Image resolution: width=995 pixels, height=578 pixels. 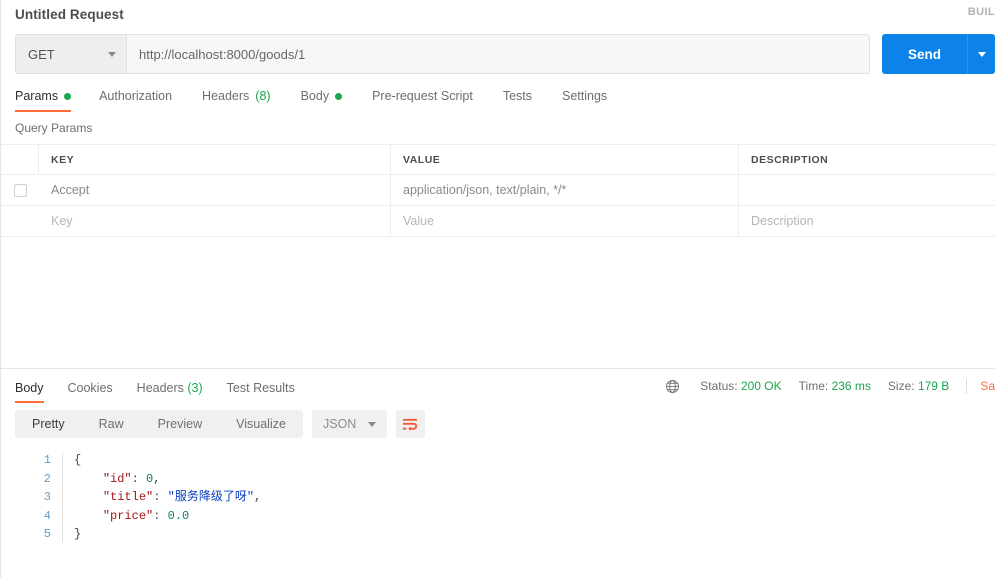 I want to click on globe-icon, so click(x=672, y=386).